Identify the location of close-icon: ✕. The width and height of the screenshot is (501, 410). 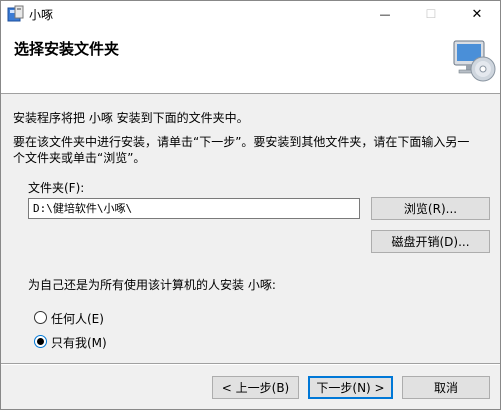
(477, 14).